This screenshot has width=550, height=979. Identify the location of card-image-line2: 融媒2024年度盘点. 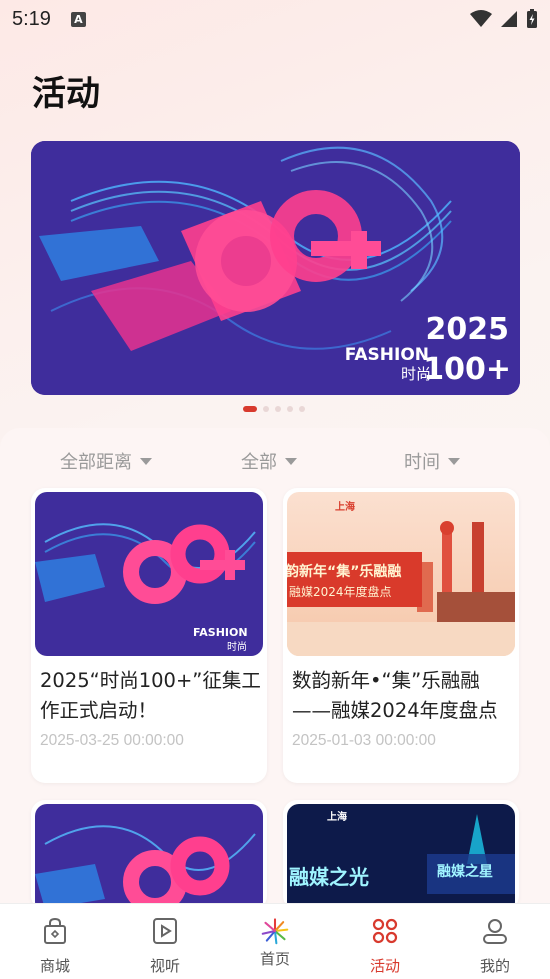
(340, 591).